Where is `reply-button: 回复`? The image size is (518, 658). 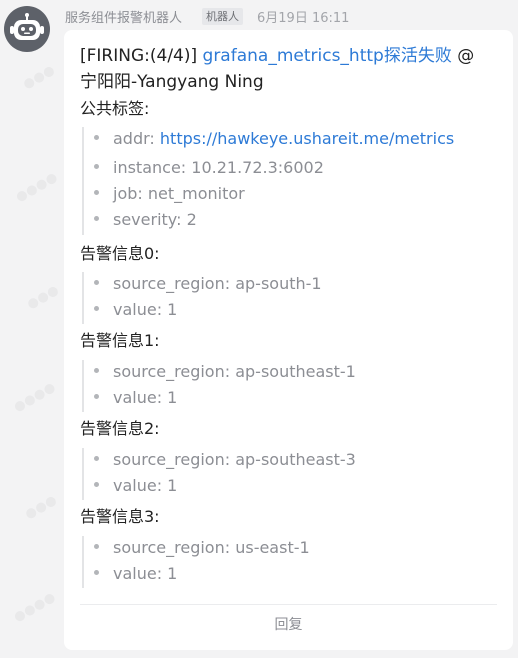
reply-button: 回复 is located at coordinates (288, 624).